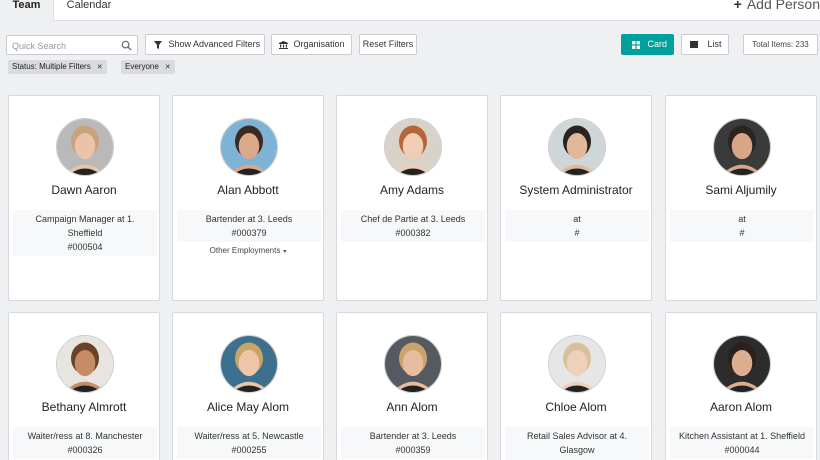  What do you see at coordinates (741, 190) in the screenshot?
I see `employee-name: Sami Aljumily` at bounding box center [741, 190].